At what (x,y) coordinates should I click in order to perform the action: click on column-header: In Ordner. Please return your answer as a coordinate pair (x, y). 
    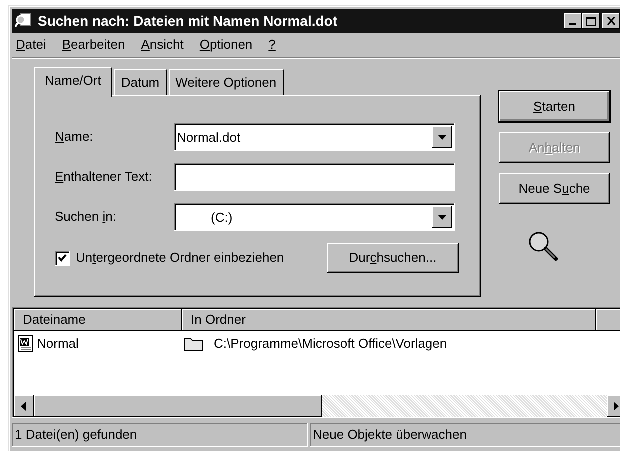
    Looking at the image, I should click on (389, 320).